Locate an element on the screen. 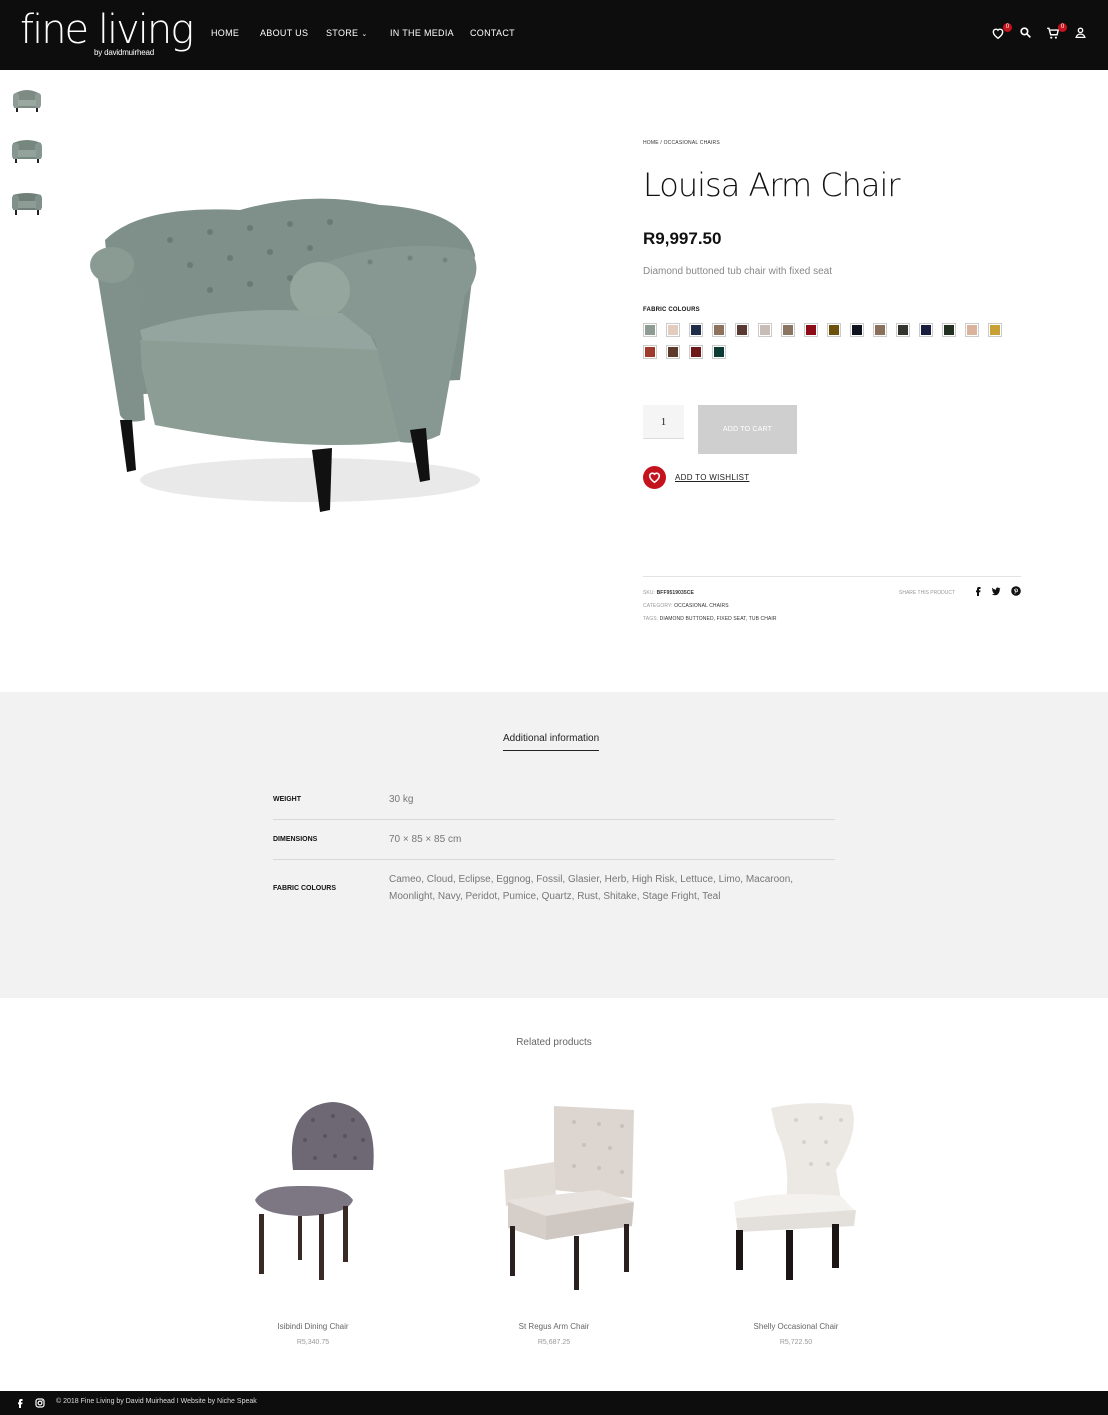  add-to-wishlist-link: ADD TO WISHLIST is located at coordinates (712, 477).